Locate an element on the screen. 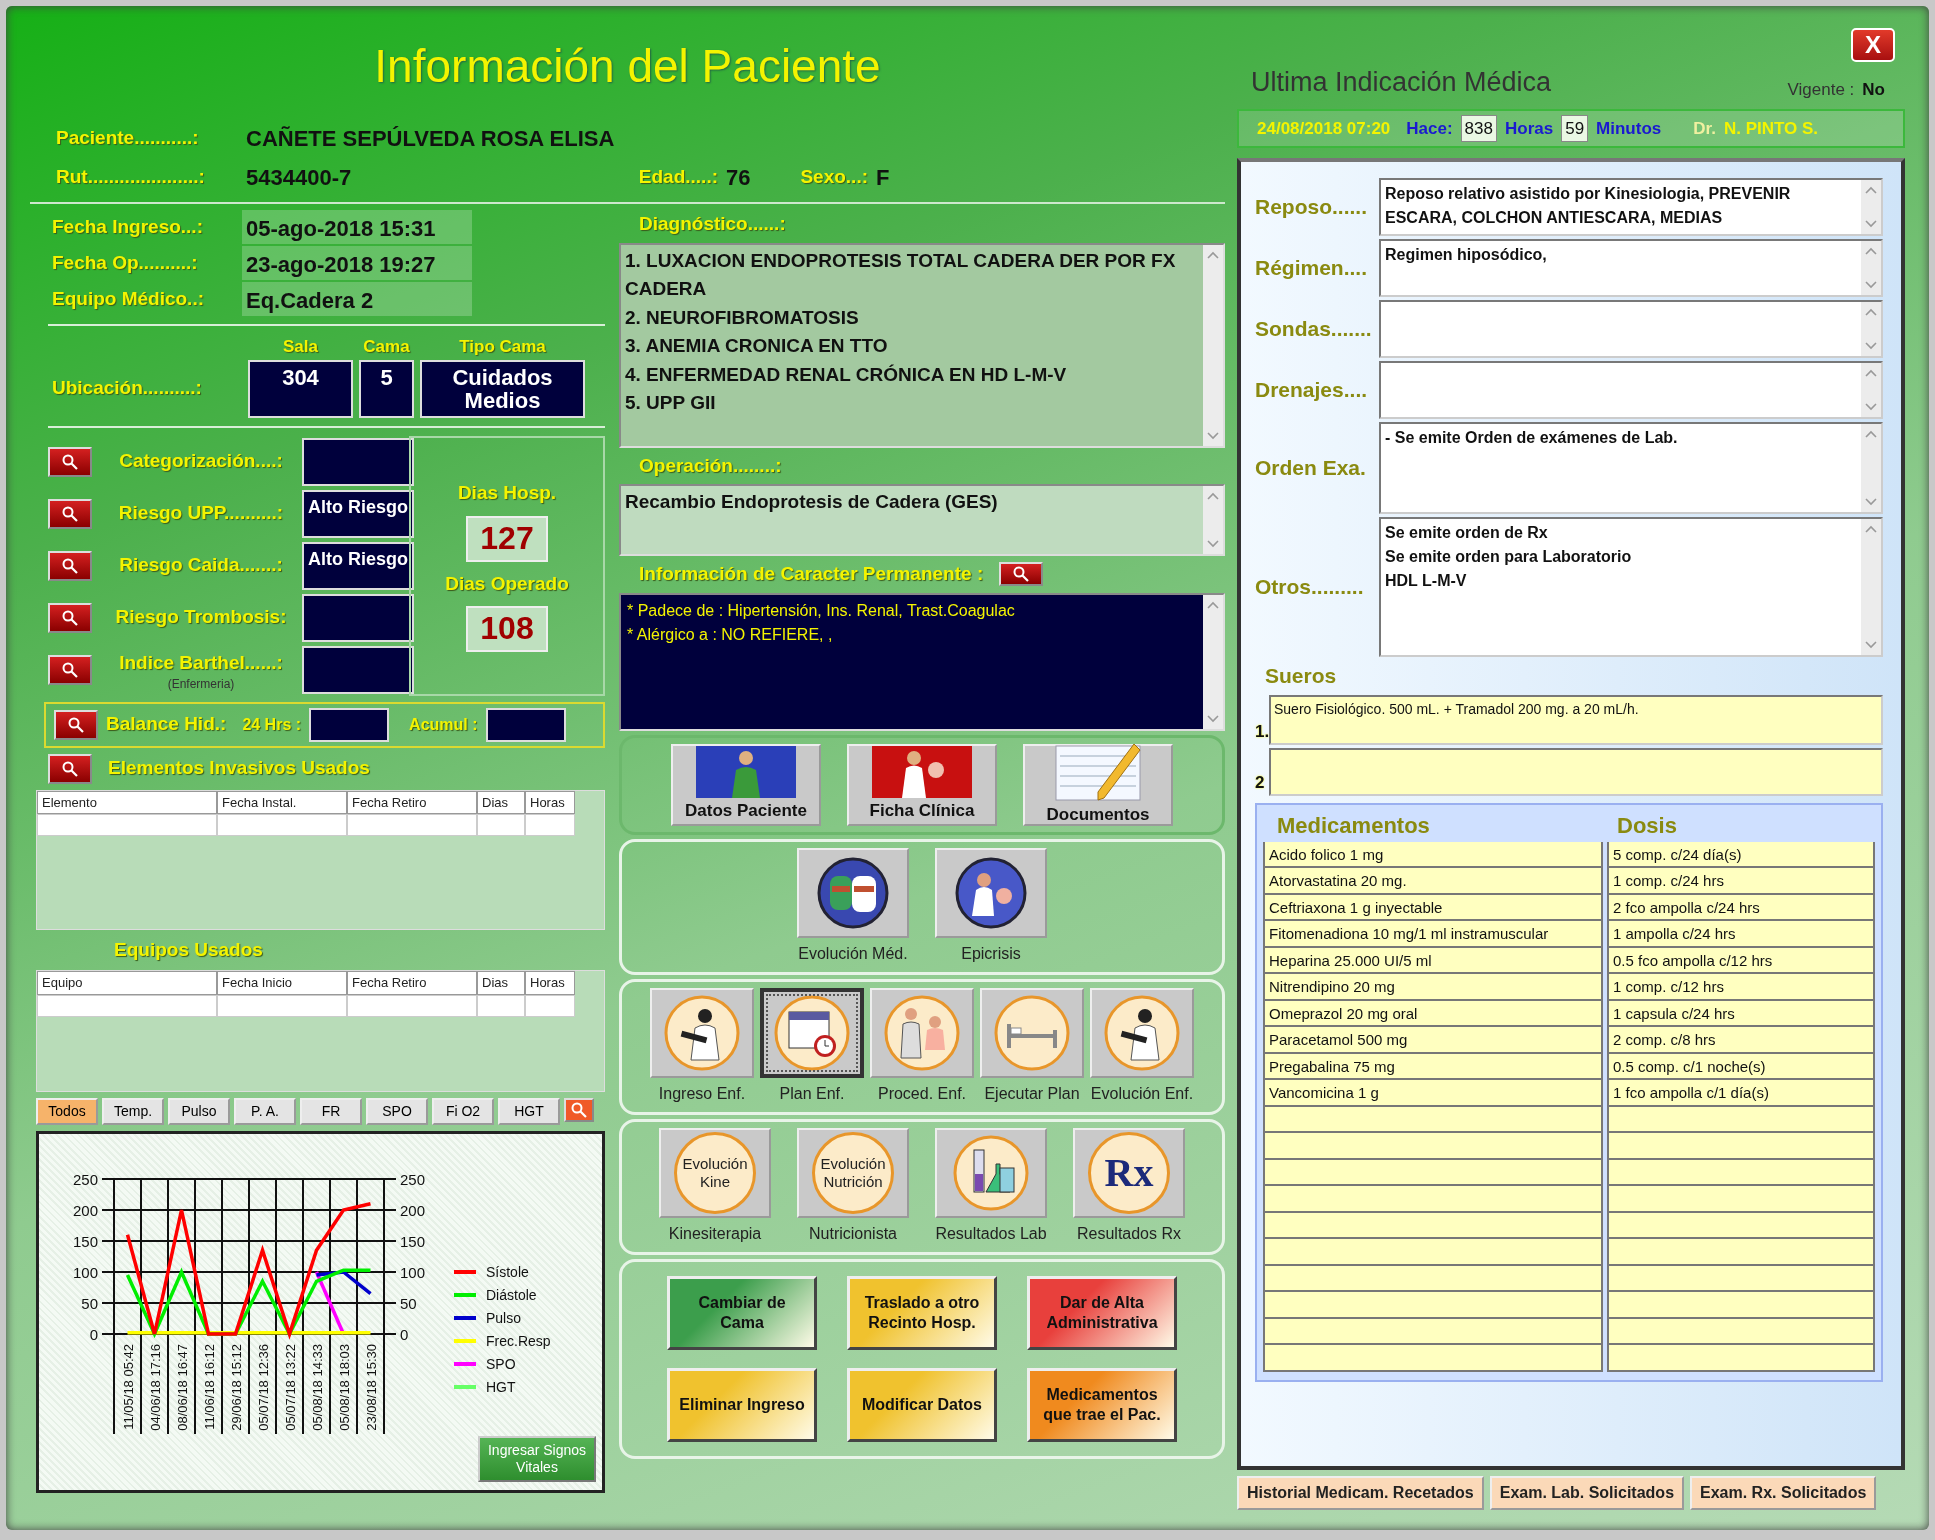 The width and height of the screenshot is (1935, 1540). field-label: Equipo Médico..: is located at coordinates (128, 298).